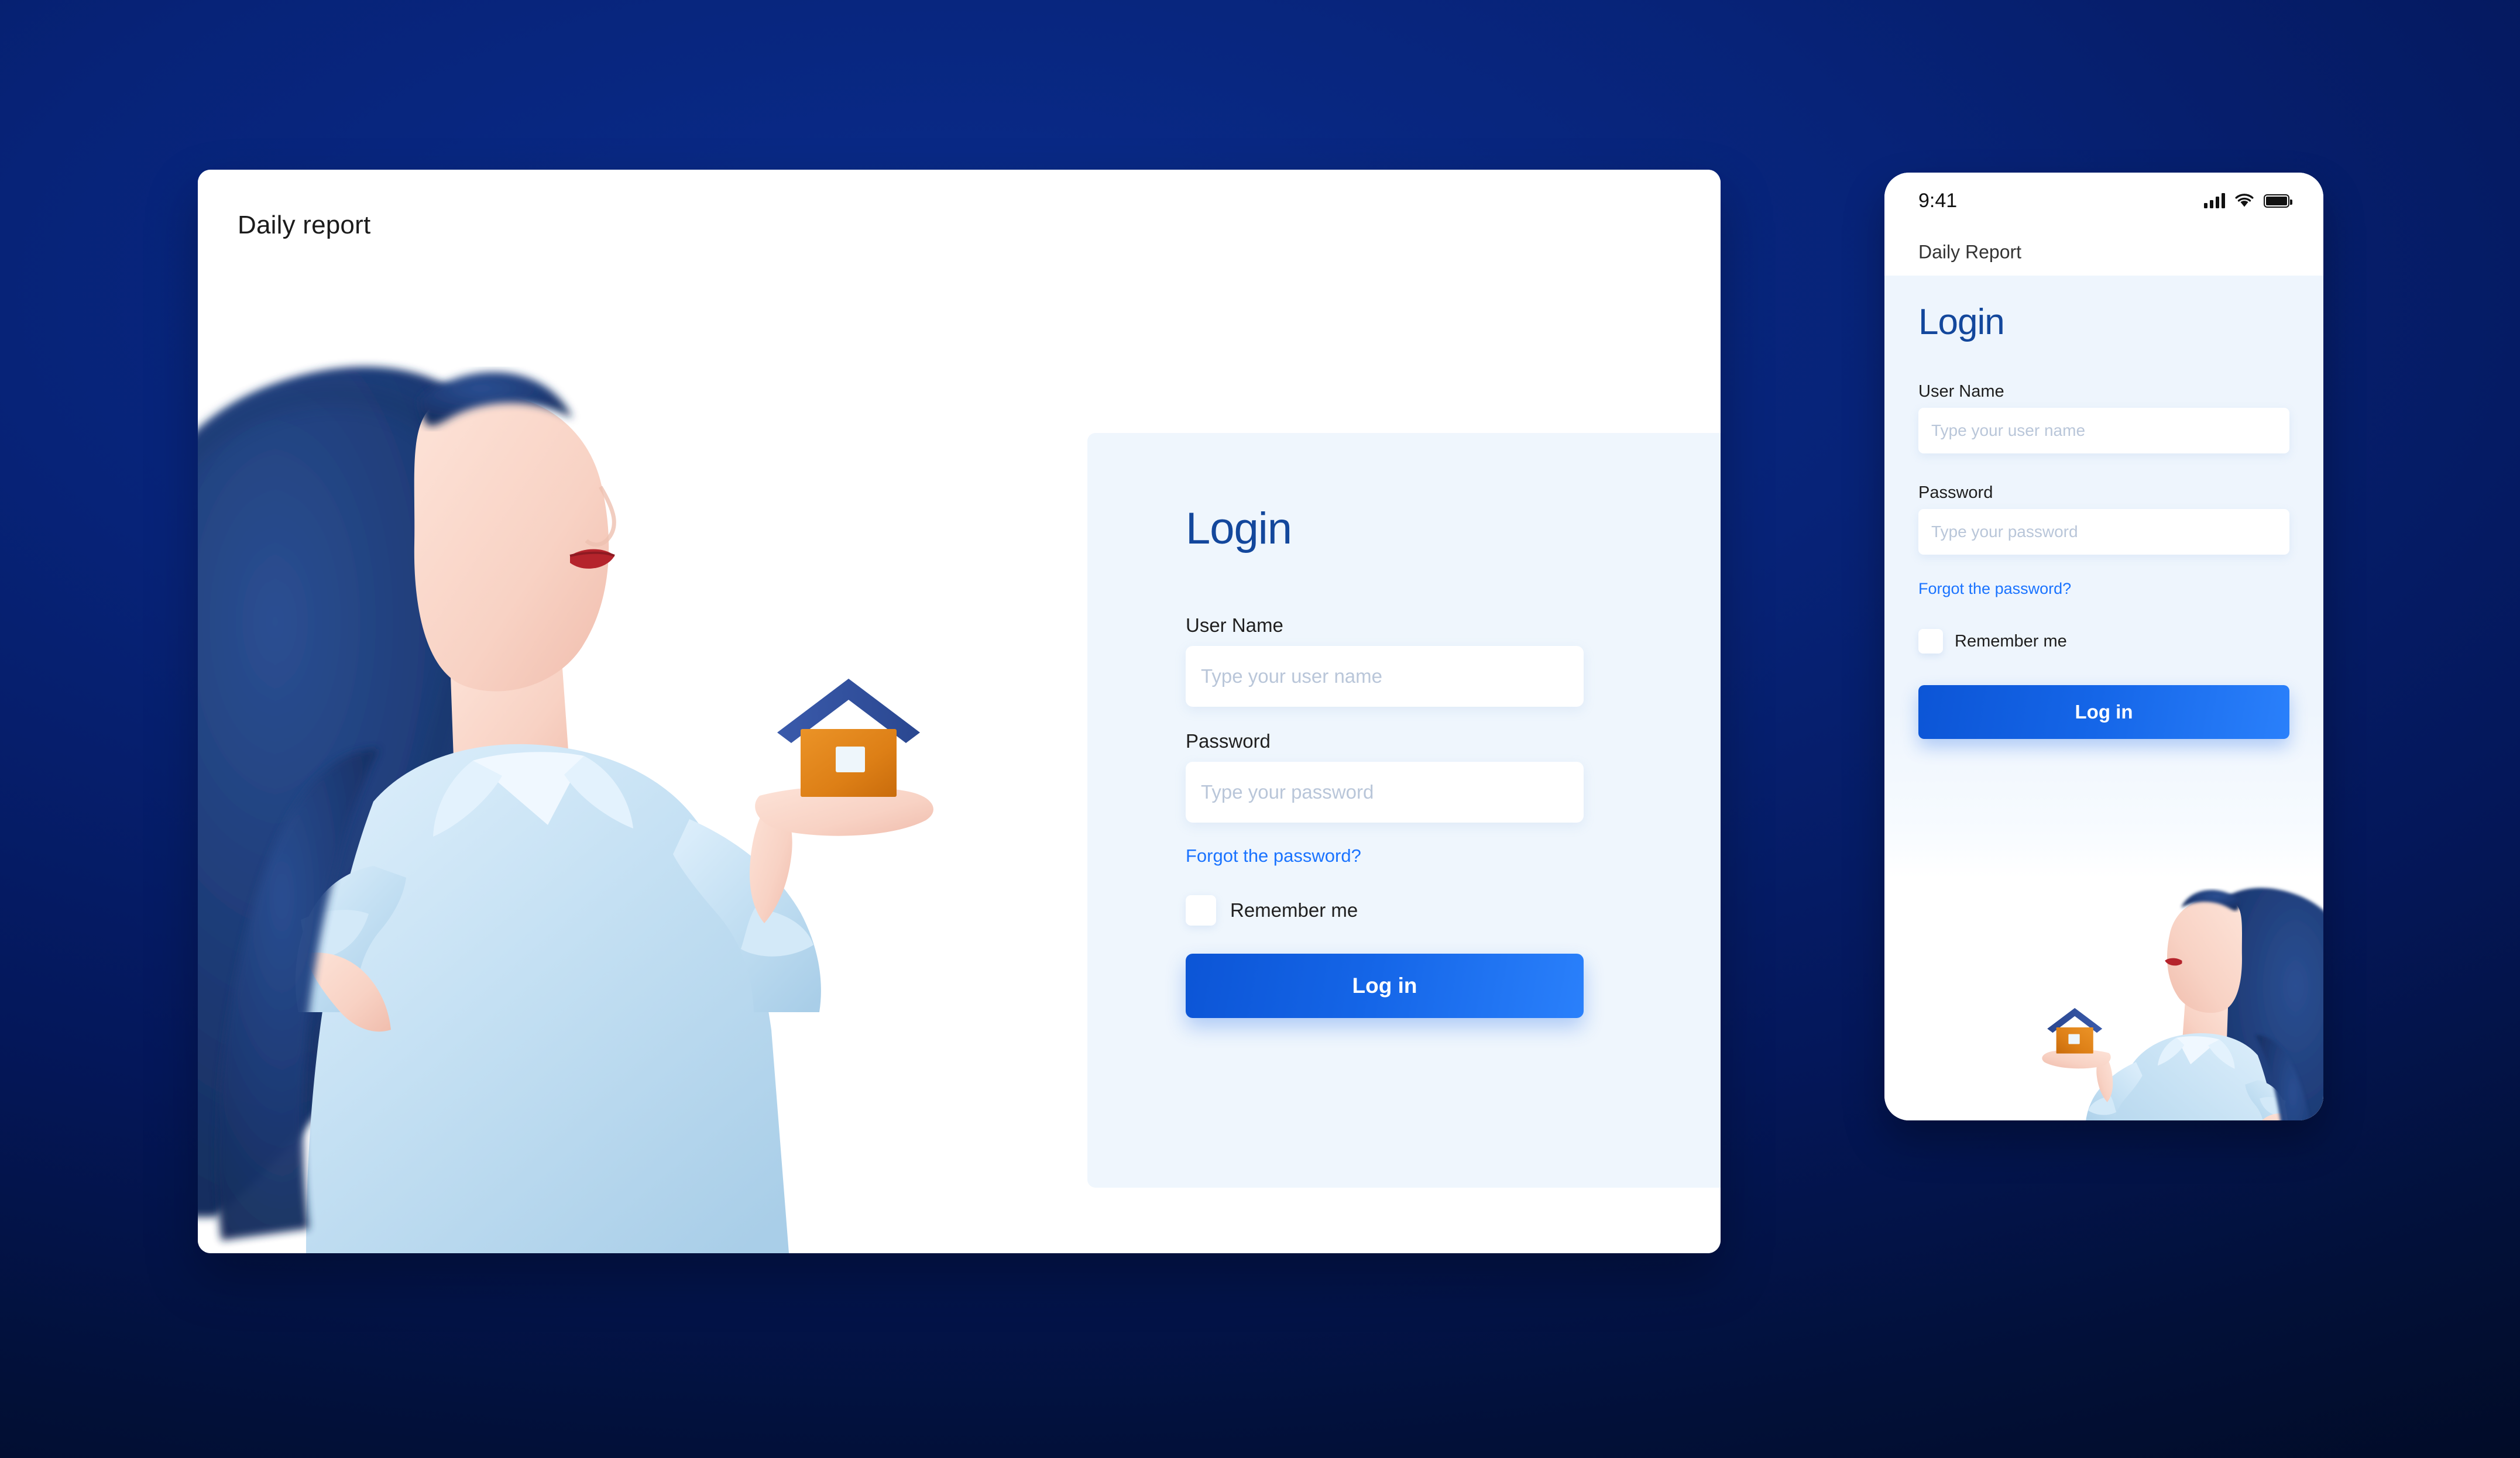 This screenshot has height=1458, width=2520. Describe the element at coordinates (1955, 493) in the screenshot. I see `mobile-password-label: Password` at that location.